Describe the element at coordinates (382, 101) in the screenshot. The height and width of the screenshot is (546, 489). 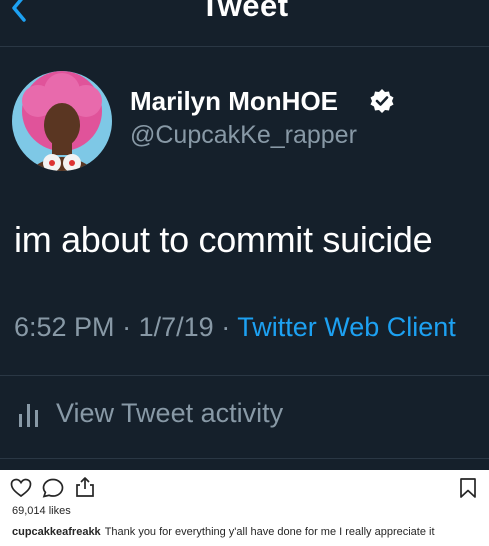
I see `verified-badge-icon` at that location.